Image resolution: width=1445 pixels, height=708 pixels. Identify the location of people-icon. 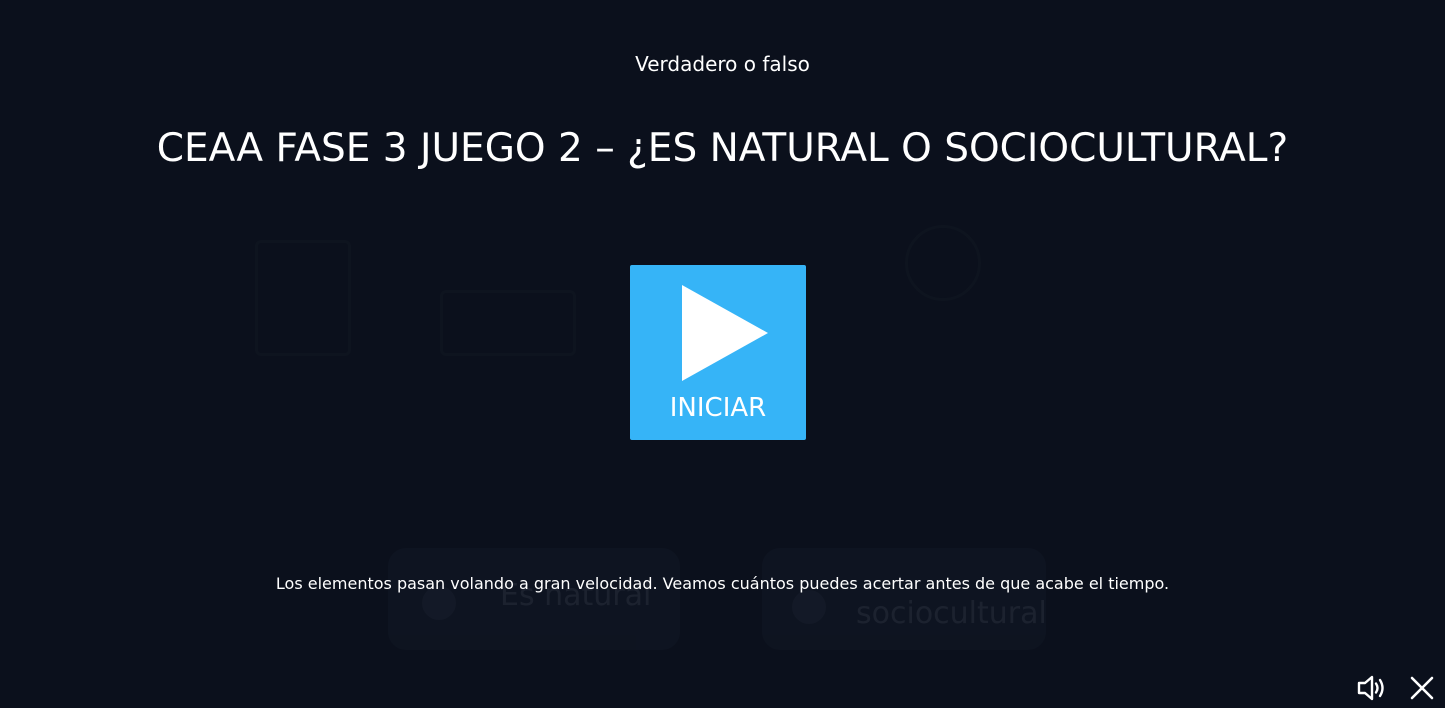
(809, 607).